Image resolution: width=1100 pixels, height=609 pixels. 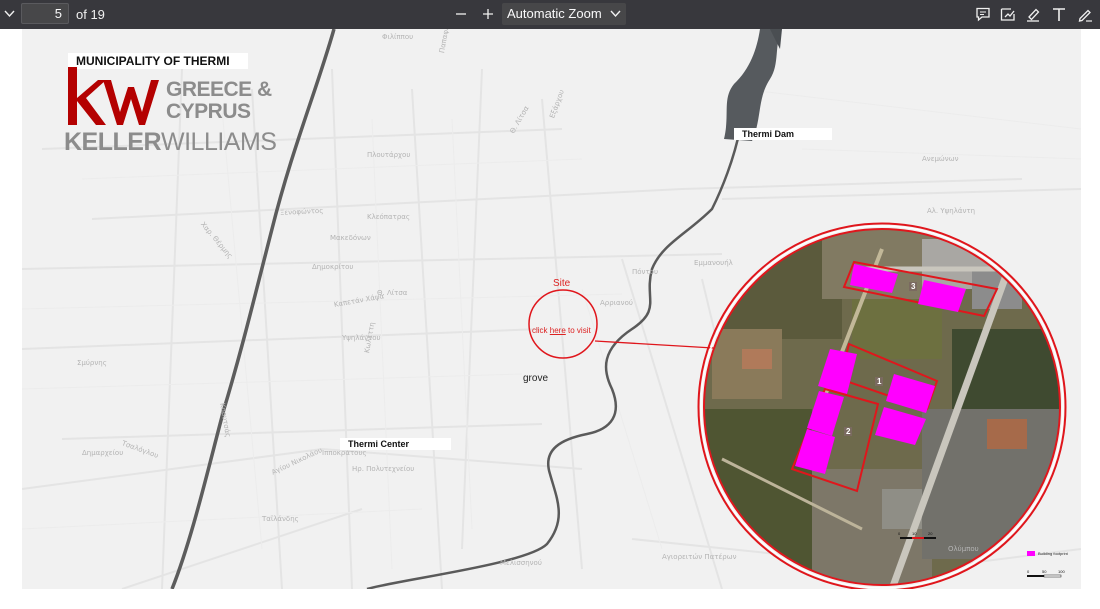 I want to click on zoom-in-button, so click(x=488, y=14).